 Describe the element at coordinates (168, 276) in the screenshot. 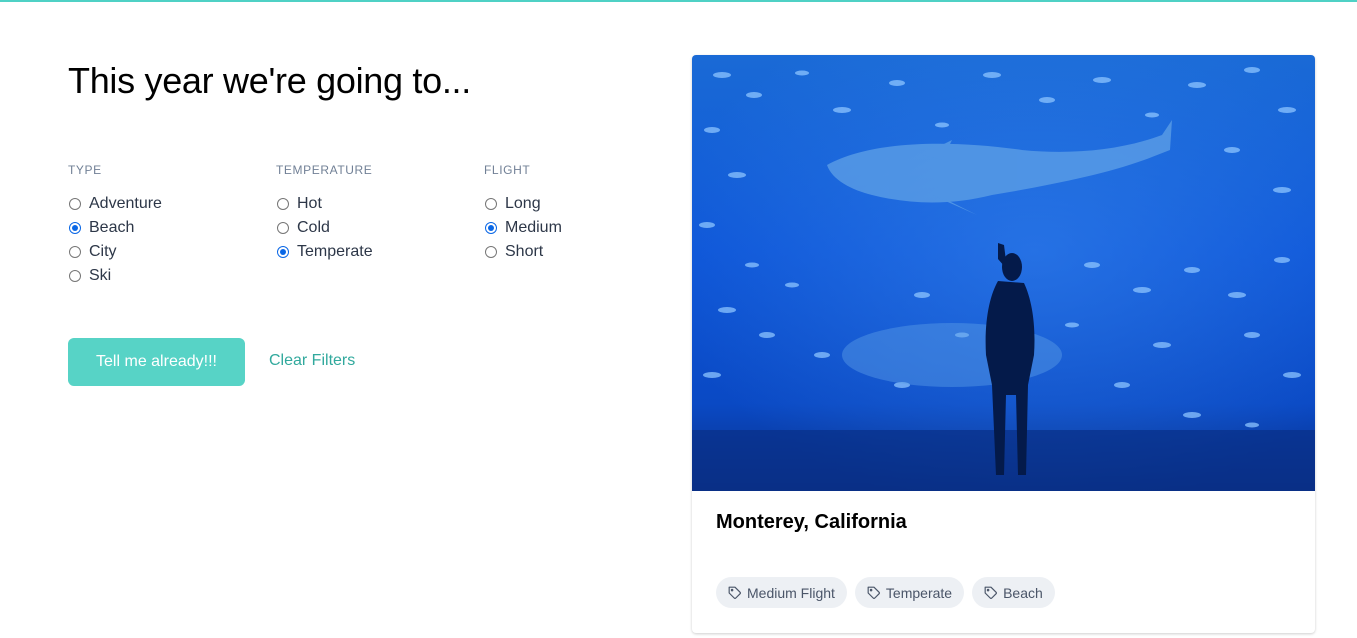

I see `radio-option-ski: Ski` at that location.